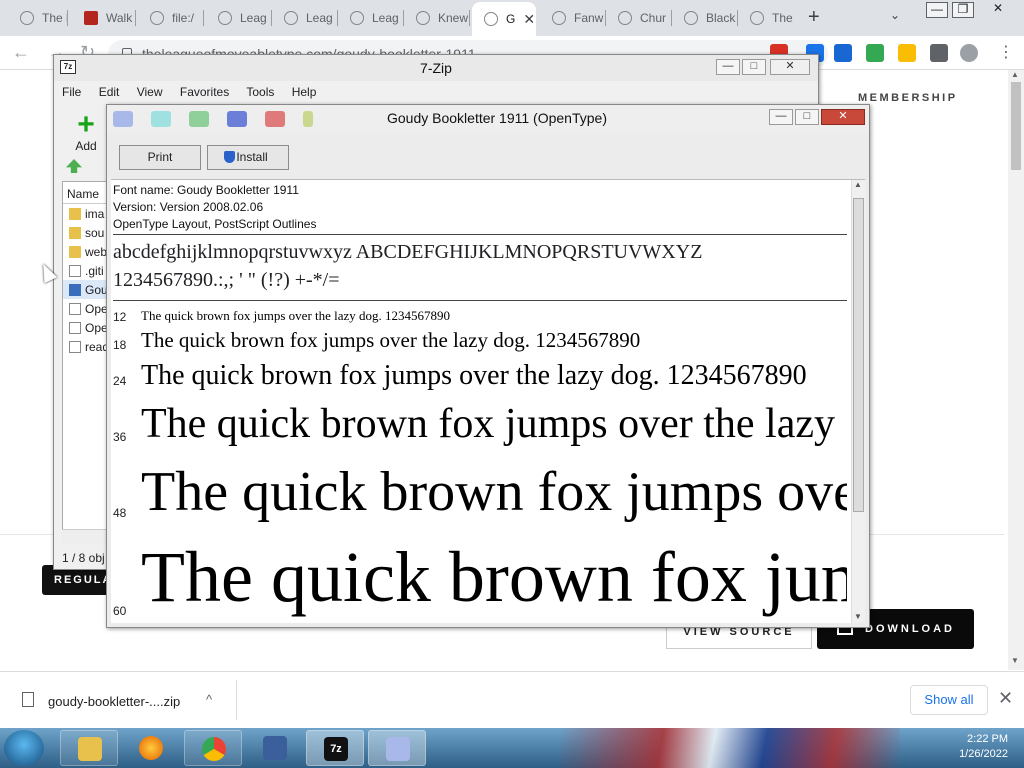  I want to click on browser-tab: Knew, so click(437, 18).